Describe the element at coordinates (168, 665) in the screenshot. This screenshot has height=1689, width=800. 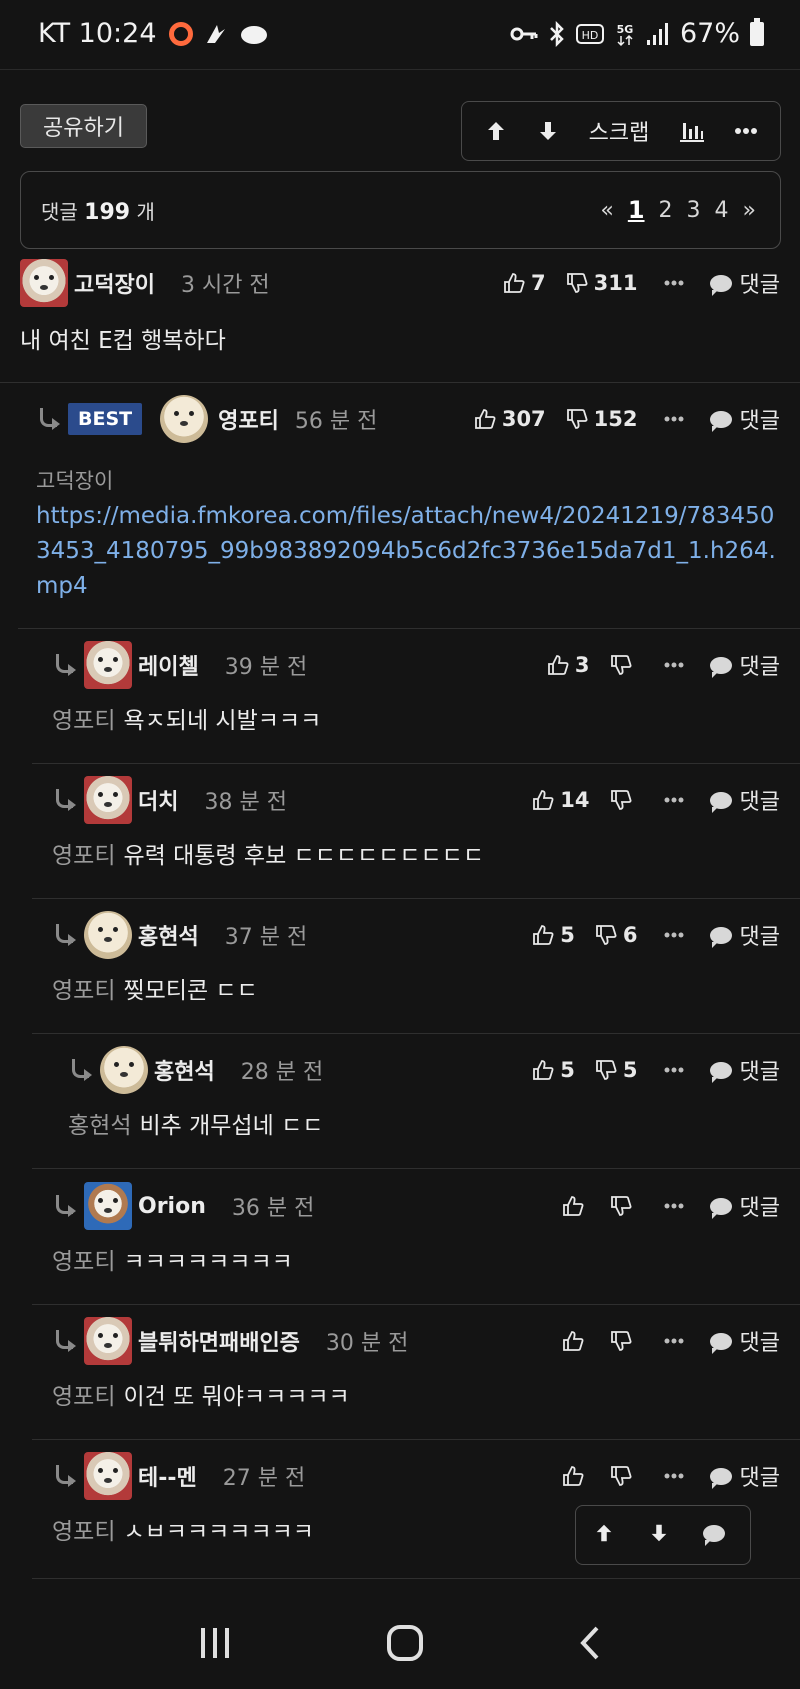
I see `author-name: 레이첼` at that location.